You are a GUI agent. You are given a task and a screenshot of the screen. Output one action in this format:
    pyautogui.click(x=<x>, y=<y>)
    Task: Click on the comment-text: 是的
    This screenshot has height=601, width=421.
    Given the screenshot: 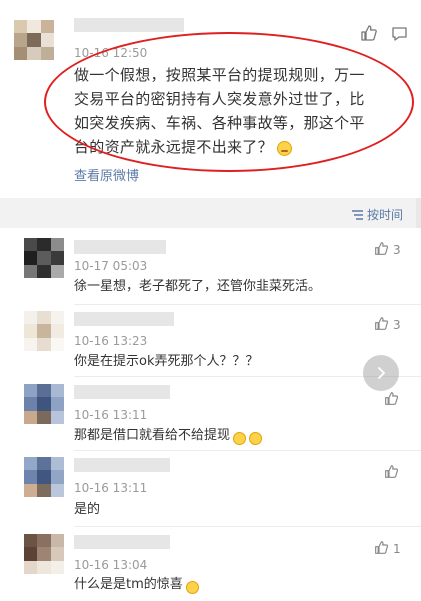 What is the action you would take?
    pyautogui.click(x=87, y=509)
    